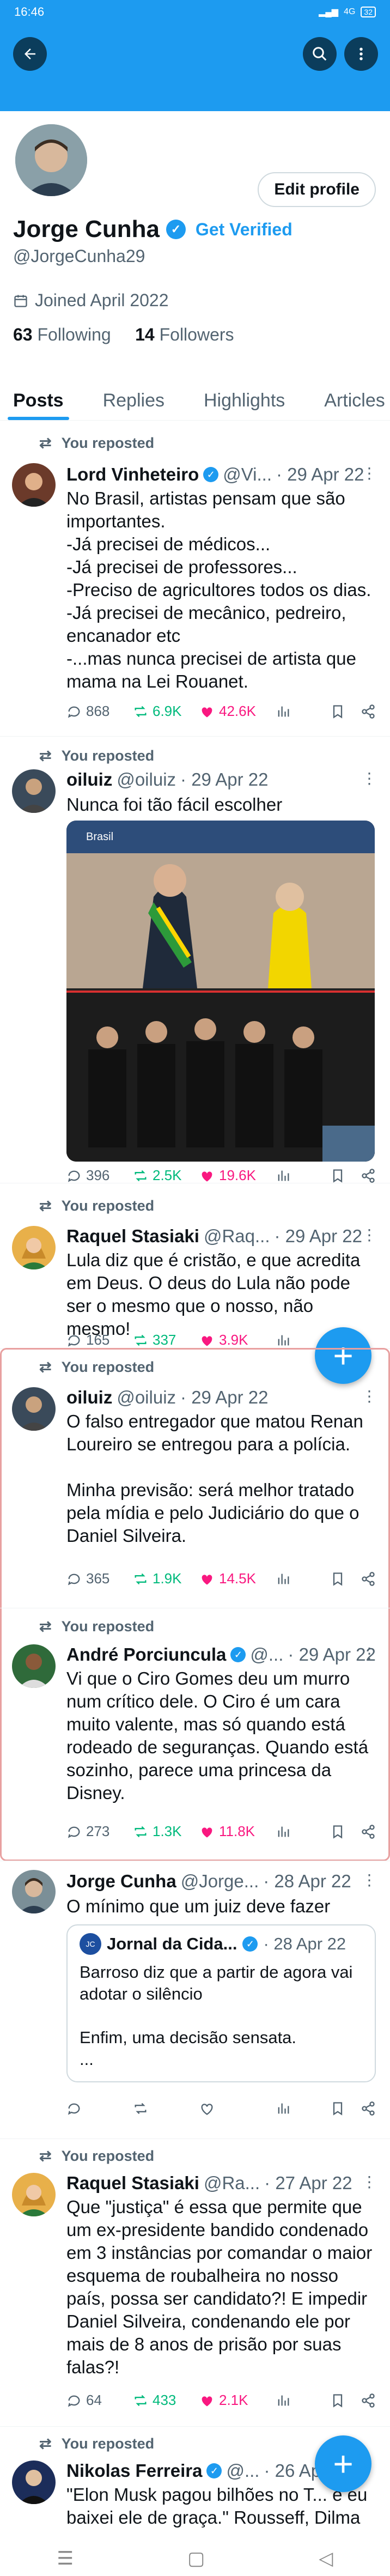 This screenshot has height=2576, width=390. Describe the element at coordinates (237, 2400) in the screenshot. I see `like-button: 2.1K` at that location.